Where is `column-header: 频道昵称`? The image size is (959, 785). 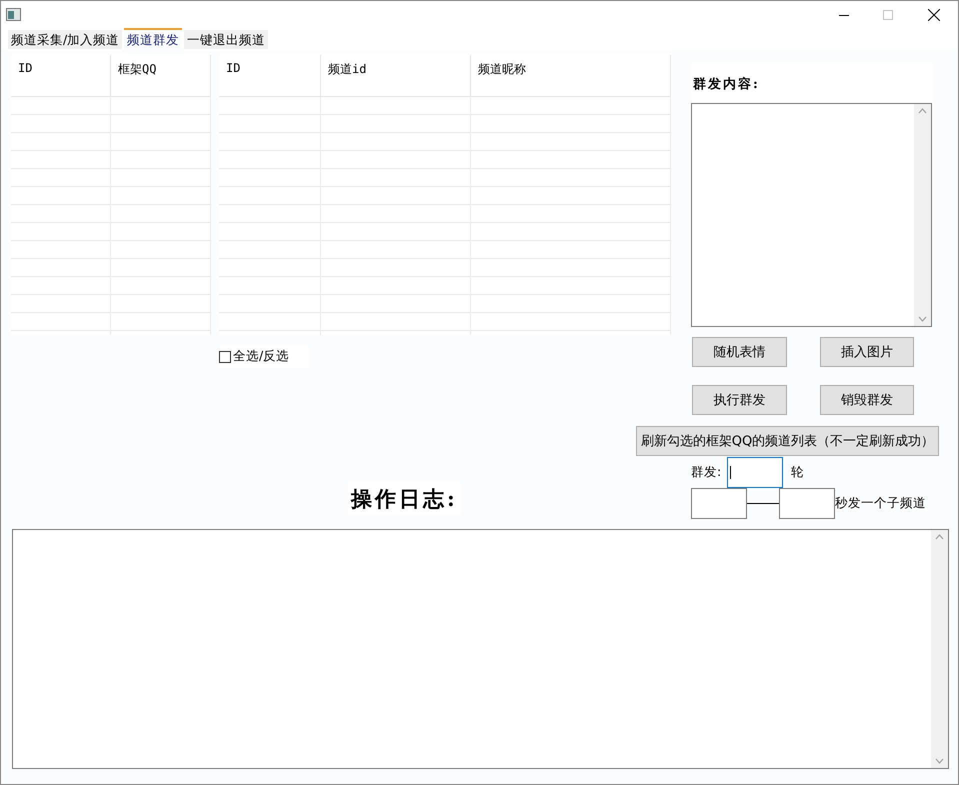
column-header: 频道昵称 is located at coordinates (571, 76).